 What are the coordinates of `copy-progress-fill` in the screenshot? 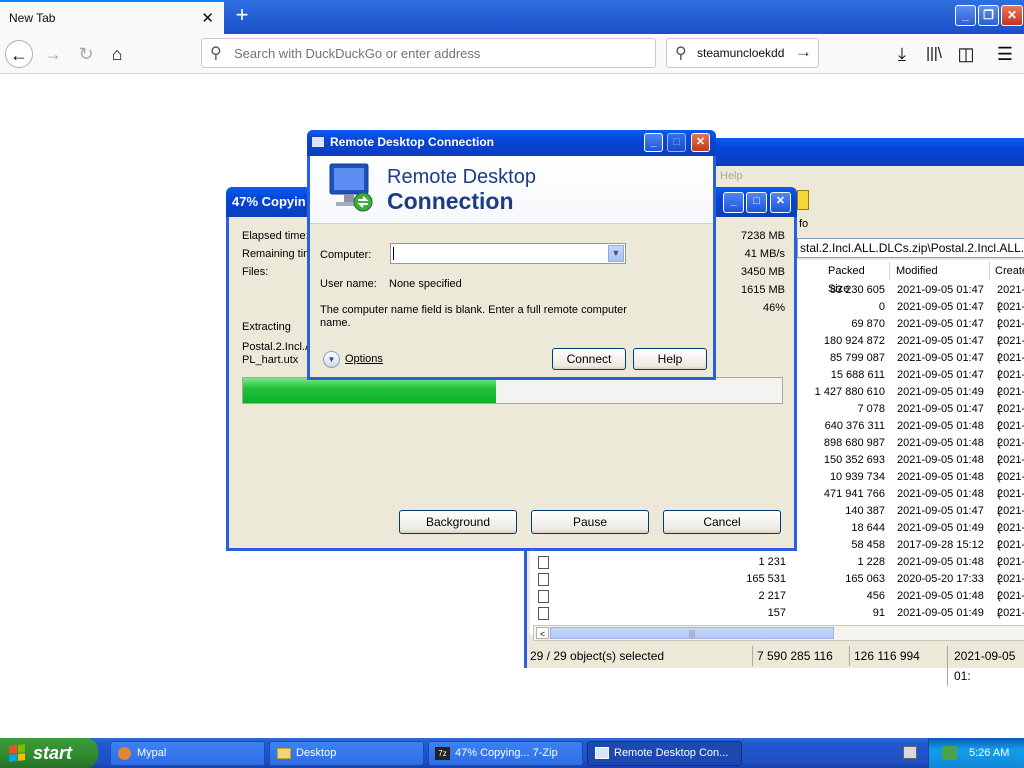 It's located at (370, 390).